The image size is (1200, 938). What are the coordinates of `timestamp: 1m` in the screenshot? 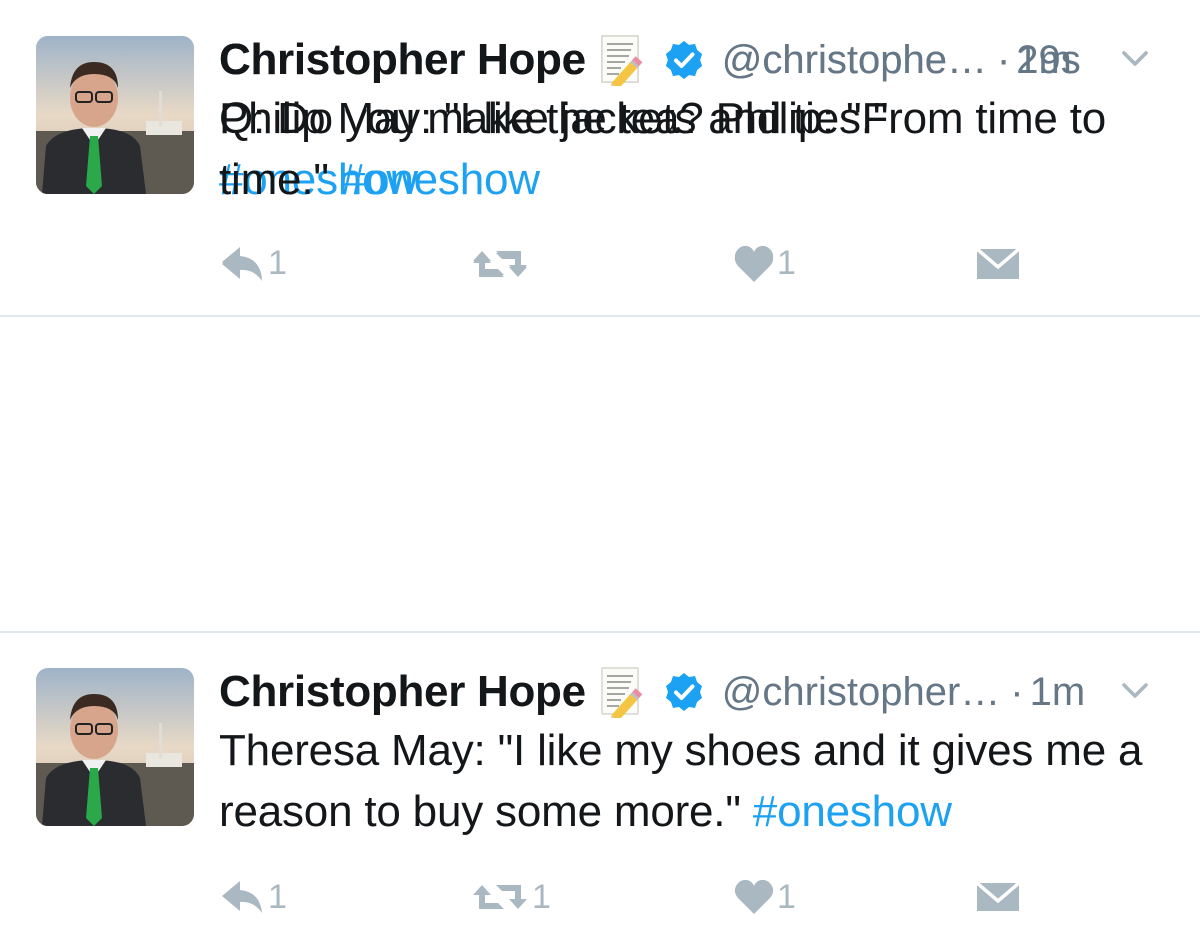 It's located at (1058, 692).